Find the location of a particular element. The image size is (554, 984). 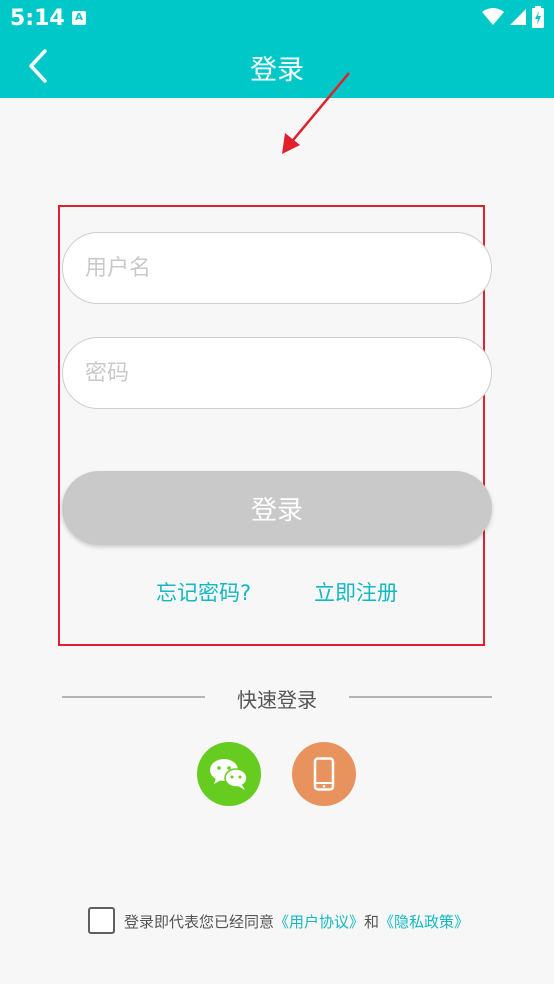

password-input is located at coordinates (277, 373).